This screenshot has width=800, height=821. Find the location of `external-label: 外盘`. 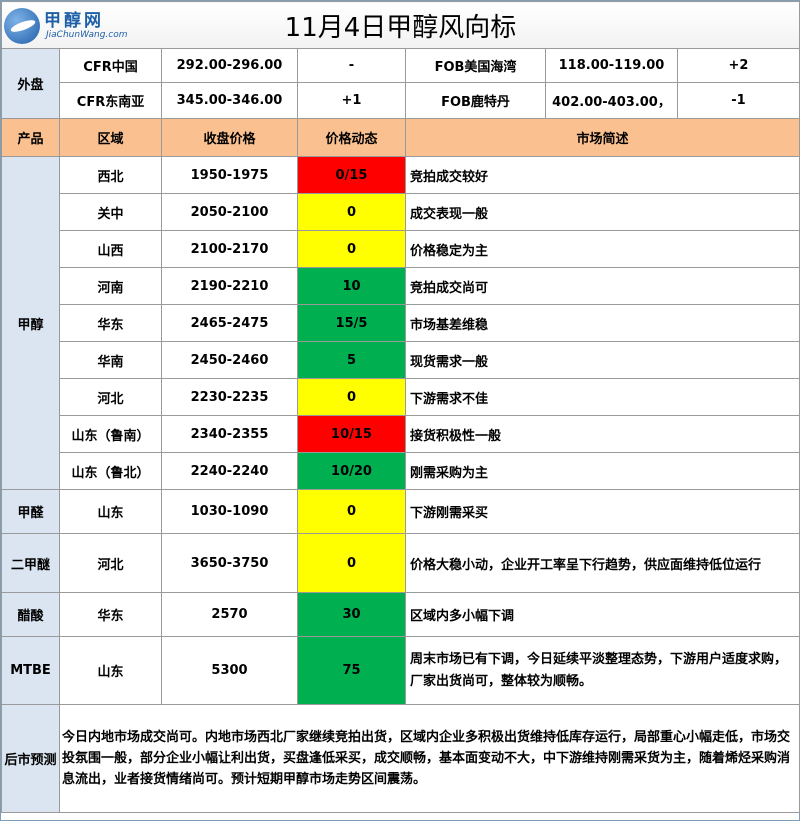

external-label: 外盘 is located at coordinates (30, 83).